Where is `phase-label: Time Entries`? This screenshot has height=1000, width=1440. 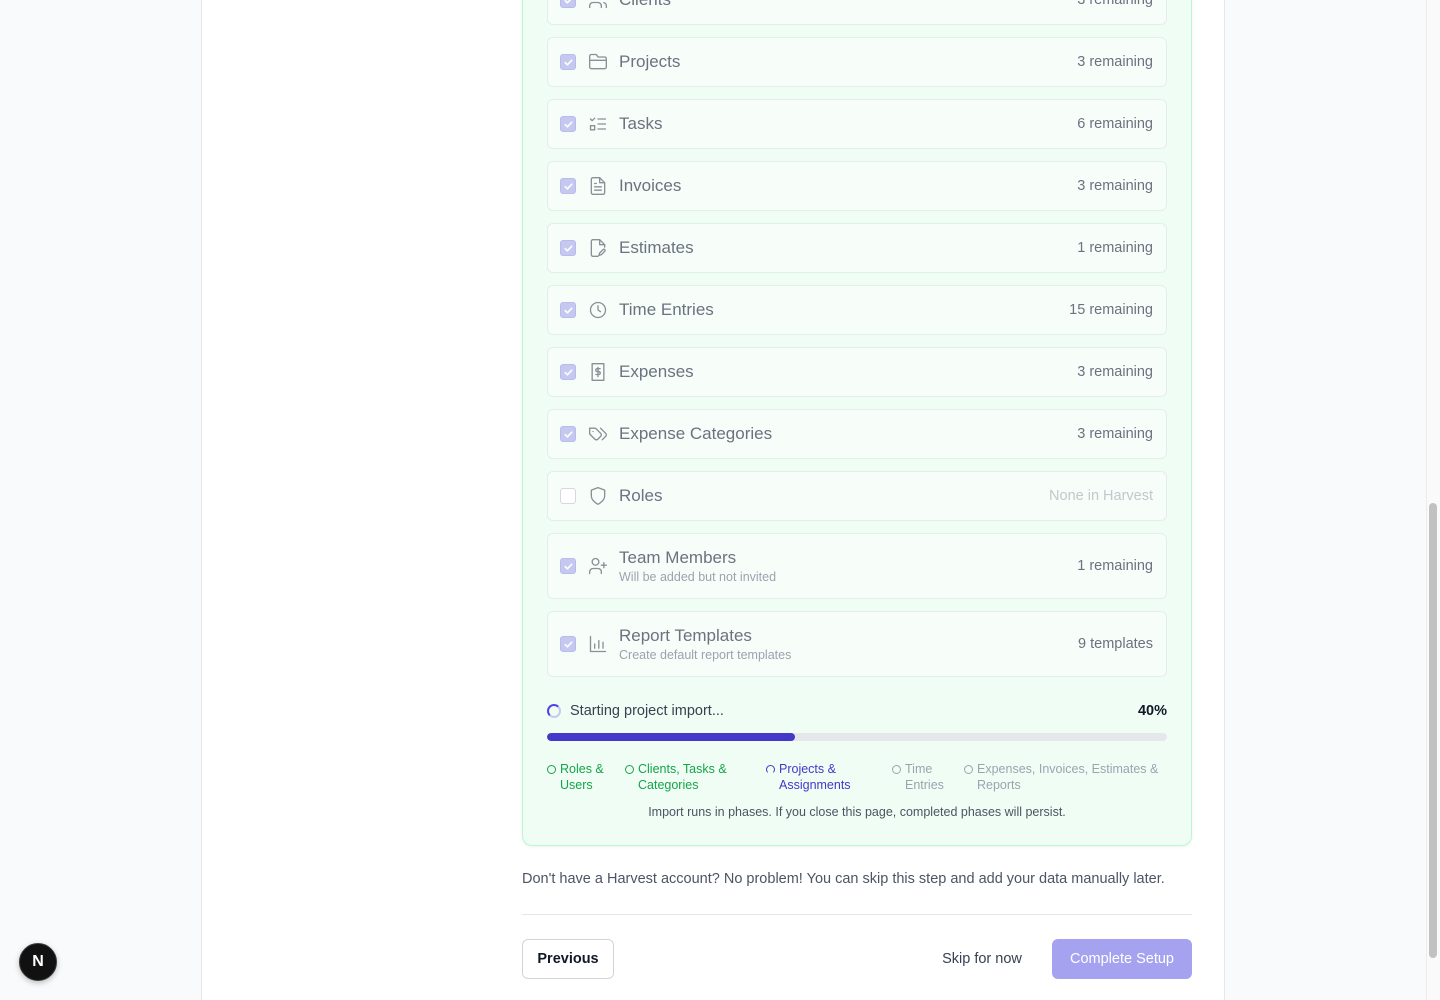 phase-label: Time Entries is located at coordinates (924, 777).